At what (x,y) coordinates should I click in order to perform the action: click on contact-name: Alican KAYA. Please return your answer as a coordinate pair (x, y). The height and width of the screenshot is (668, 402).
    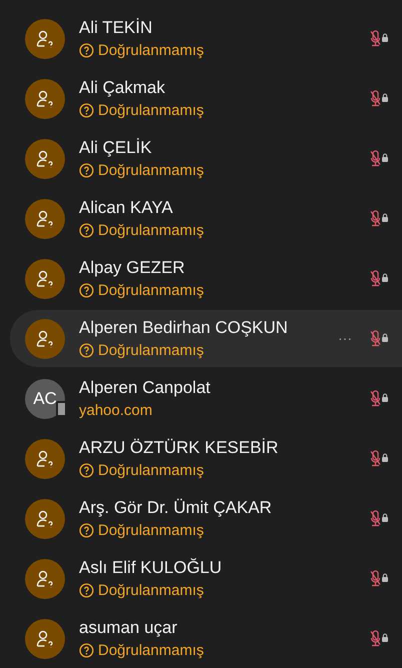
    Looking at the image, I should click on (126, 207).